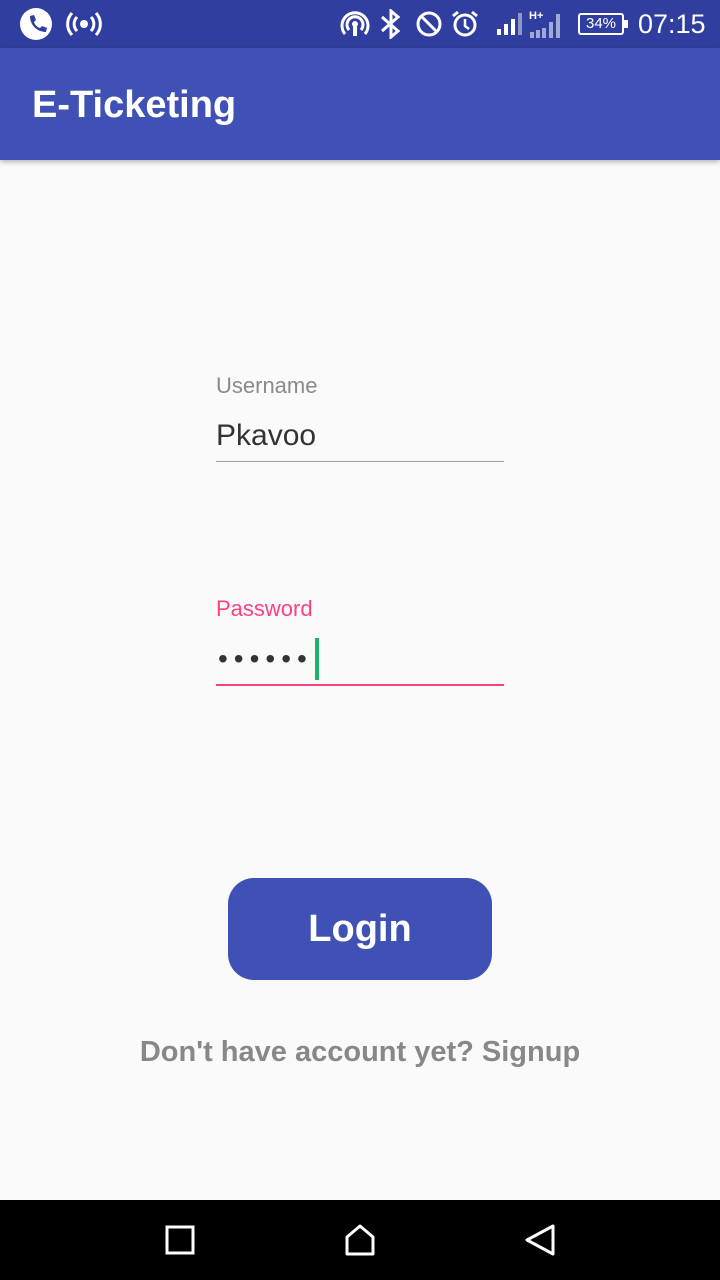 The image size is (720, 1280). What do you see at coordinates (672, 24) in the screenshot?
I see `clock: 07:15` at bounding box center [672, 24].